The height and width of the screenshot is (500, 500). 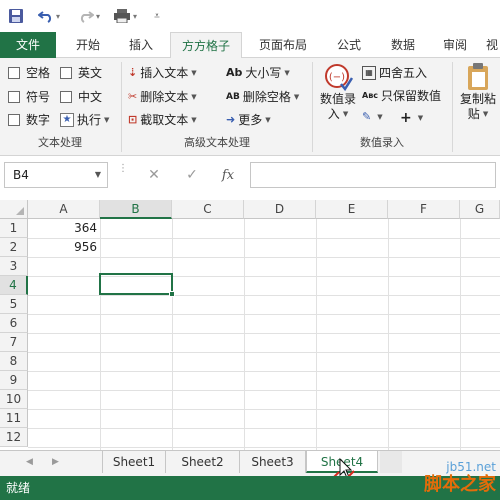 What do you see at coordinates (14, 399) in the screenshot?
I see `row-header-10: 10` at bounding box center [14, 399].